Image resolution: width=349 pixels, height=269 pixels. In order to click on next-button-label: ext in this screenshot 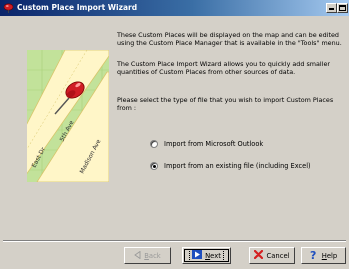, I will do `click(215, 255)`.